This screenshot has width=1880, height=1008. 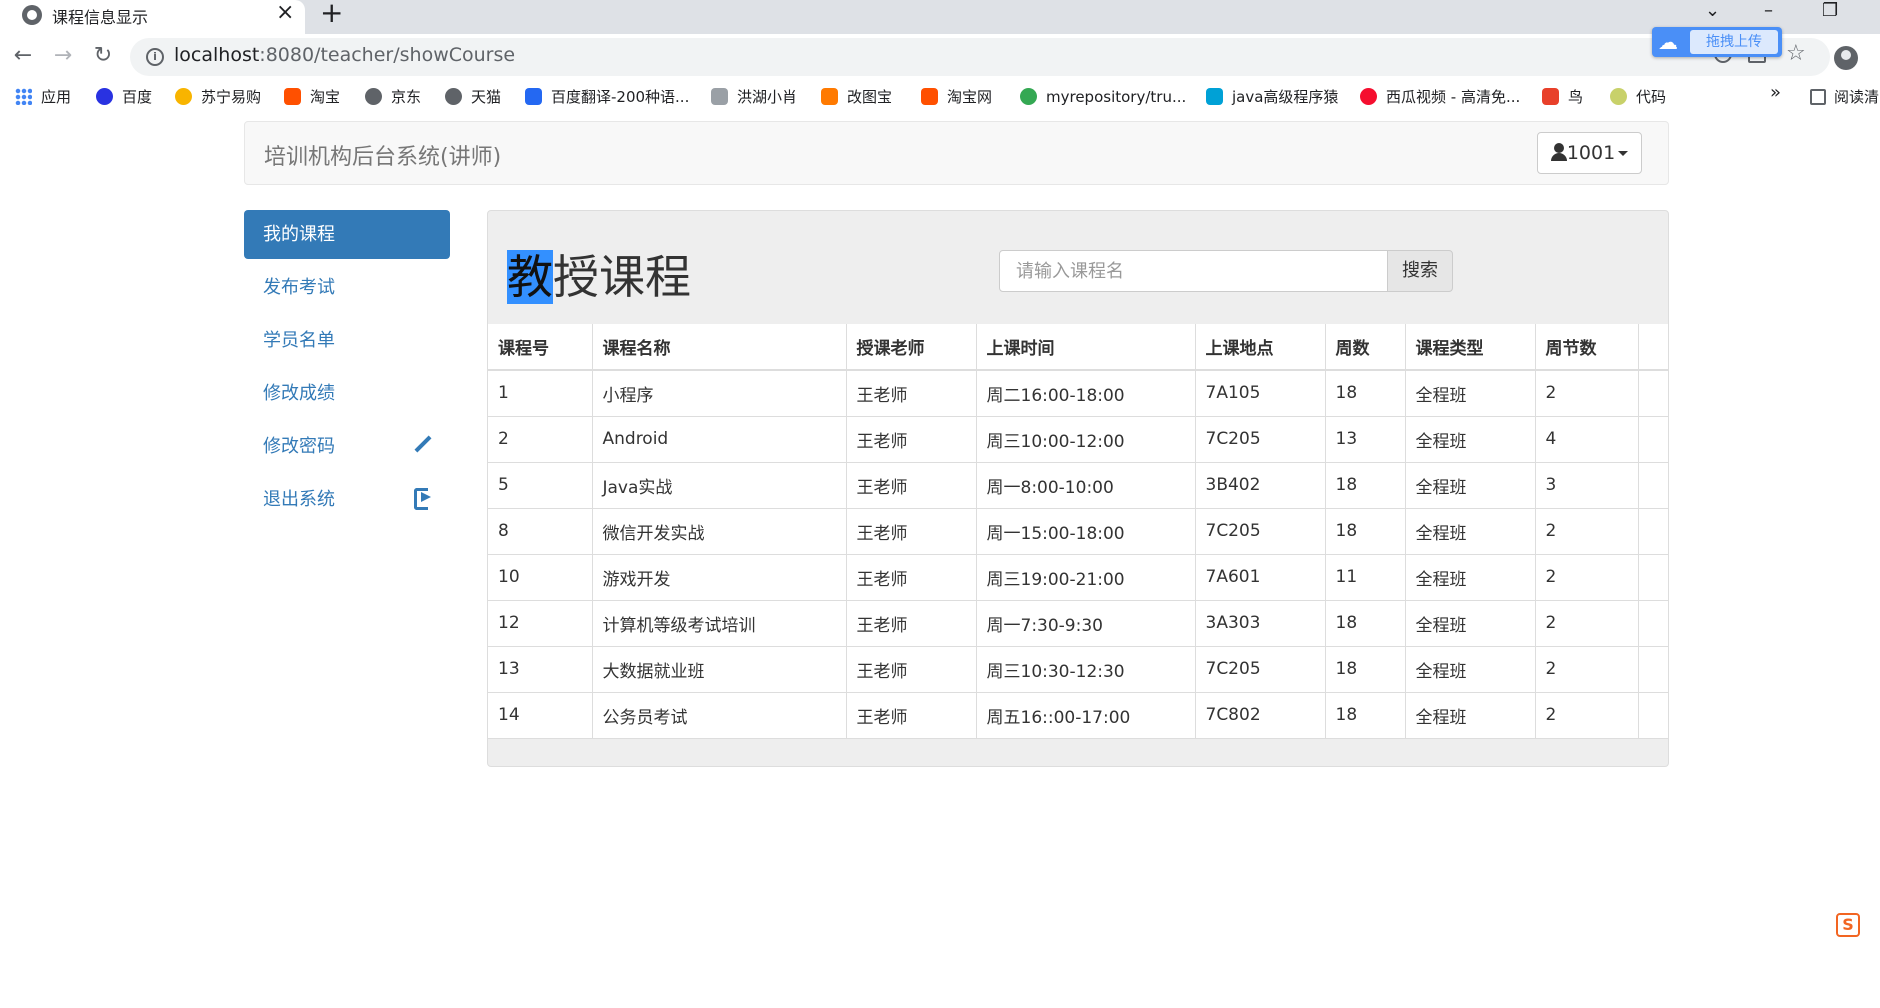 I want to click on table-cell: 4, so click(x=1586, y=439).